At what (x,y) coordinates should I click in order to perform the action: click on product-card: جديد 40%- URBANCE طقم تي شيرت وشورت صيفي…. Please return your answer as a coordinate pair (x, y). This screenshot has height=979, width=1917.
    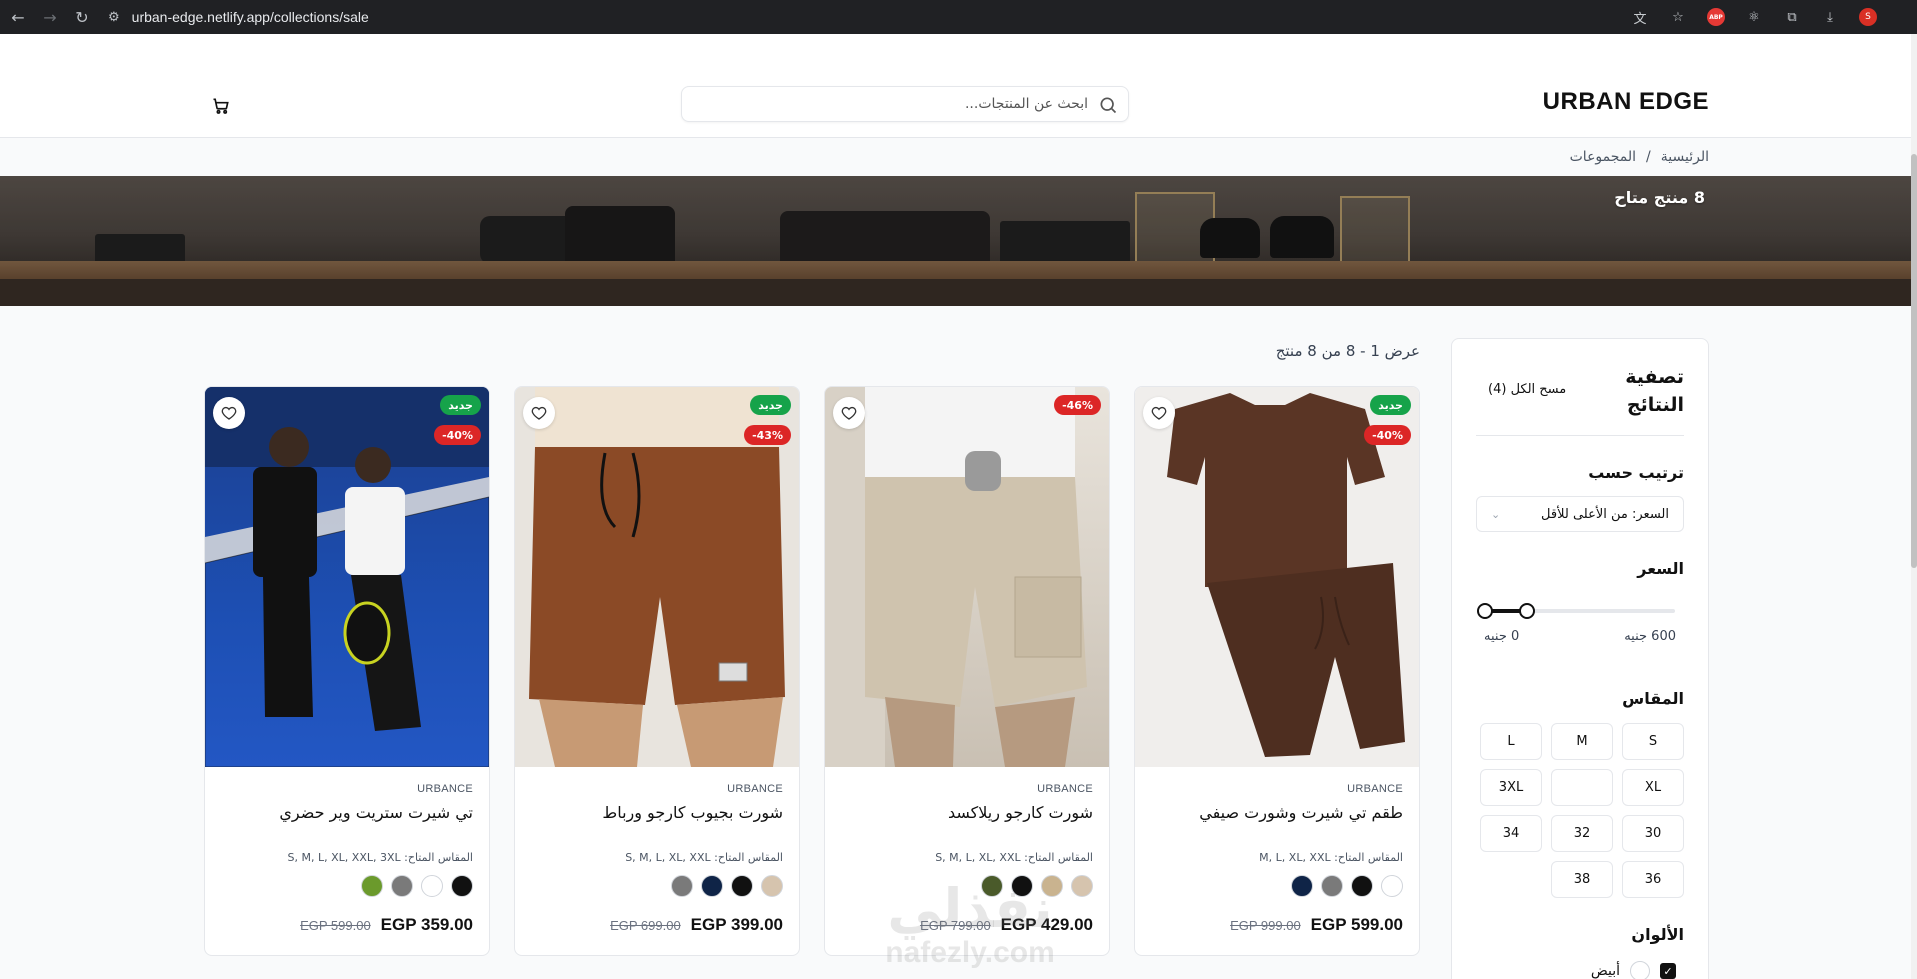
    Looking at the image, I should click on (1277, 671).